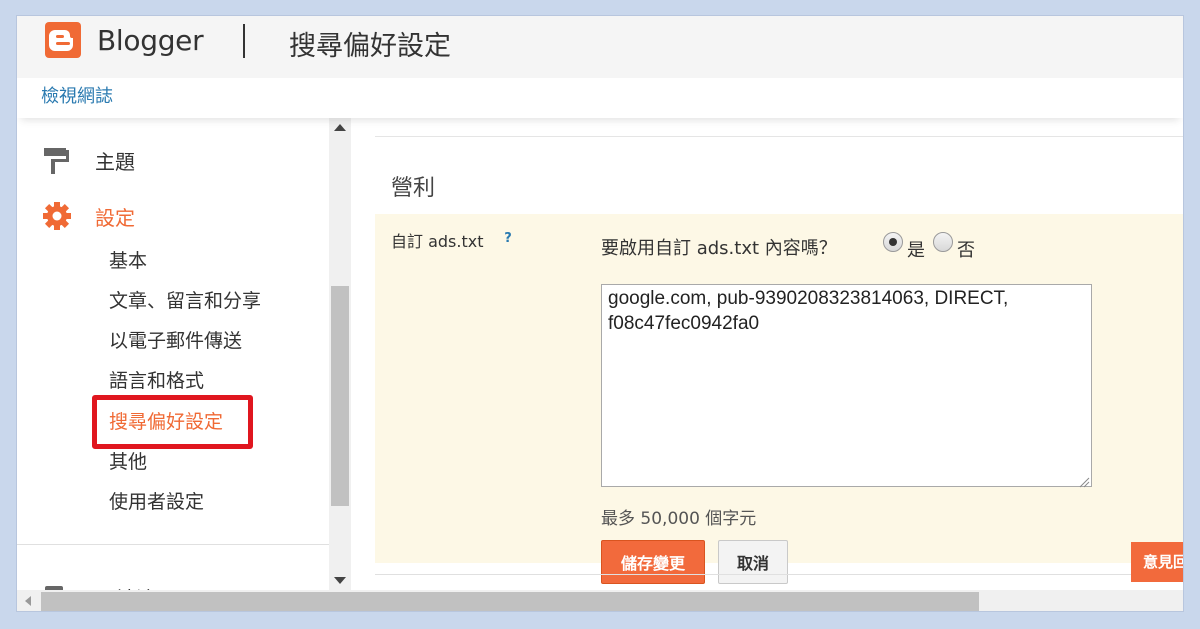 The height and width of the screenshot is (629, 1200). I want to click on horizontal-scrollbar-thumb, so click(510, 601).